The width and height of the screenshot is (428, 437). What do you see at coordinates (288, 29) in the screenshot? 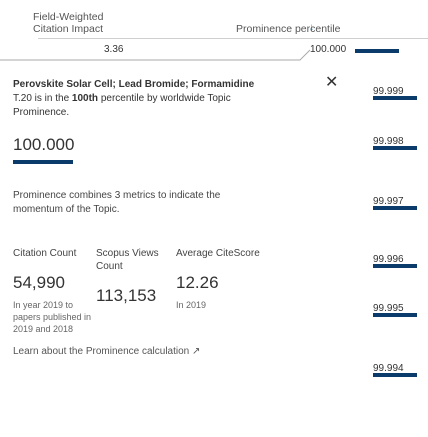
I see `prominence-header: Prominence percentile` at bounding box center [288, 29].